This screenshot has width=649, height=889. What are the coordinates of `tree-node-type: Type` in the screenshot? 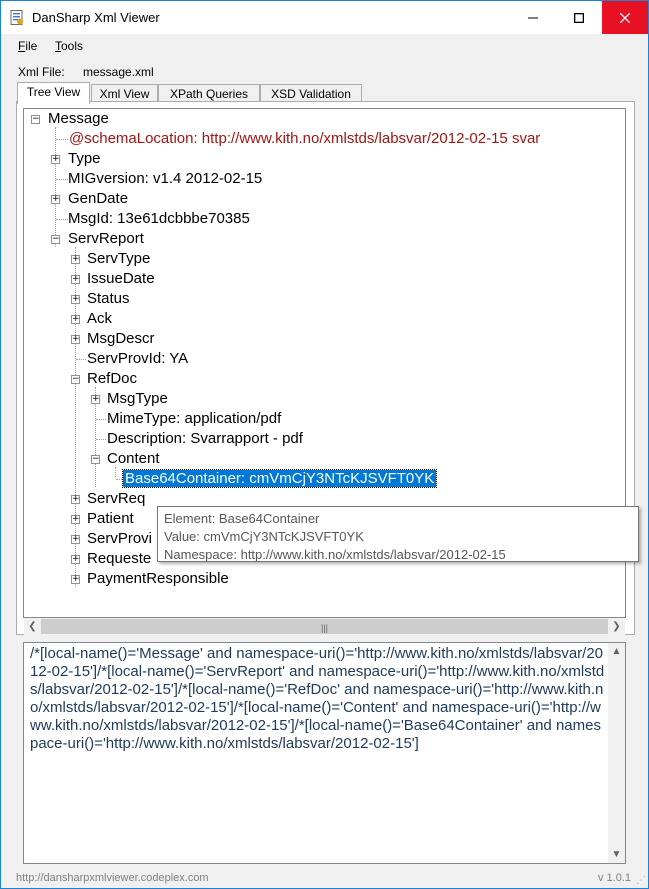 It's located at (84, 159).